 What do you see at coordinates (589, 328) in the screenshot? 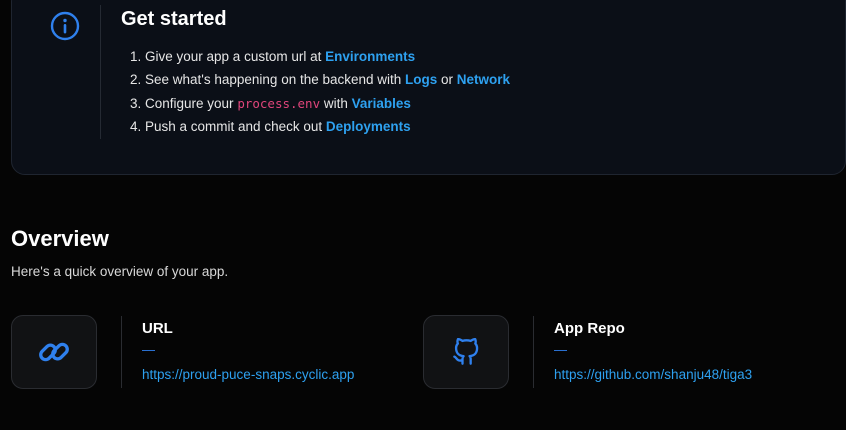
I see `repo-title: App Repo` at bounding box center [589, 328].